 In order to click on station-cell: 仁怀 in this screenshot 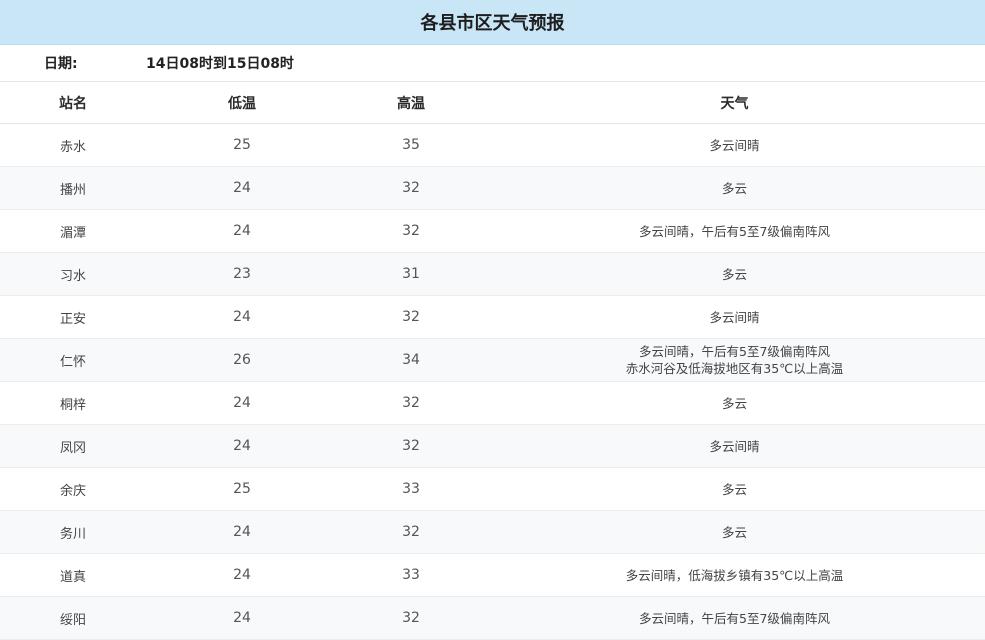, I will do `click(73, 360)`.